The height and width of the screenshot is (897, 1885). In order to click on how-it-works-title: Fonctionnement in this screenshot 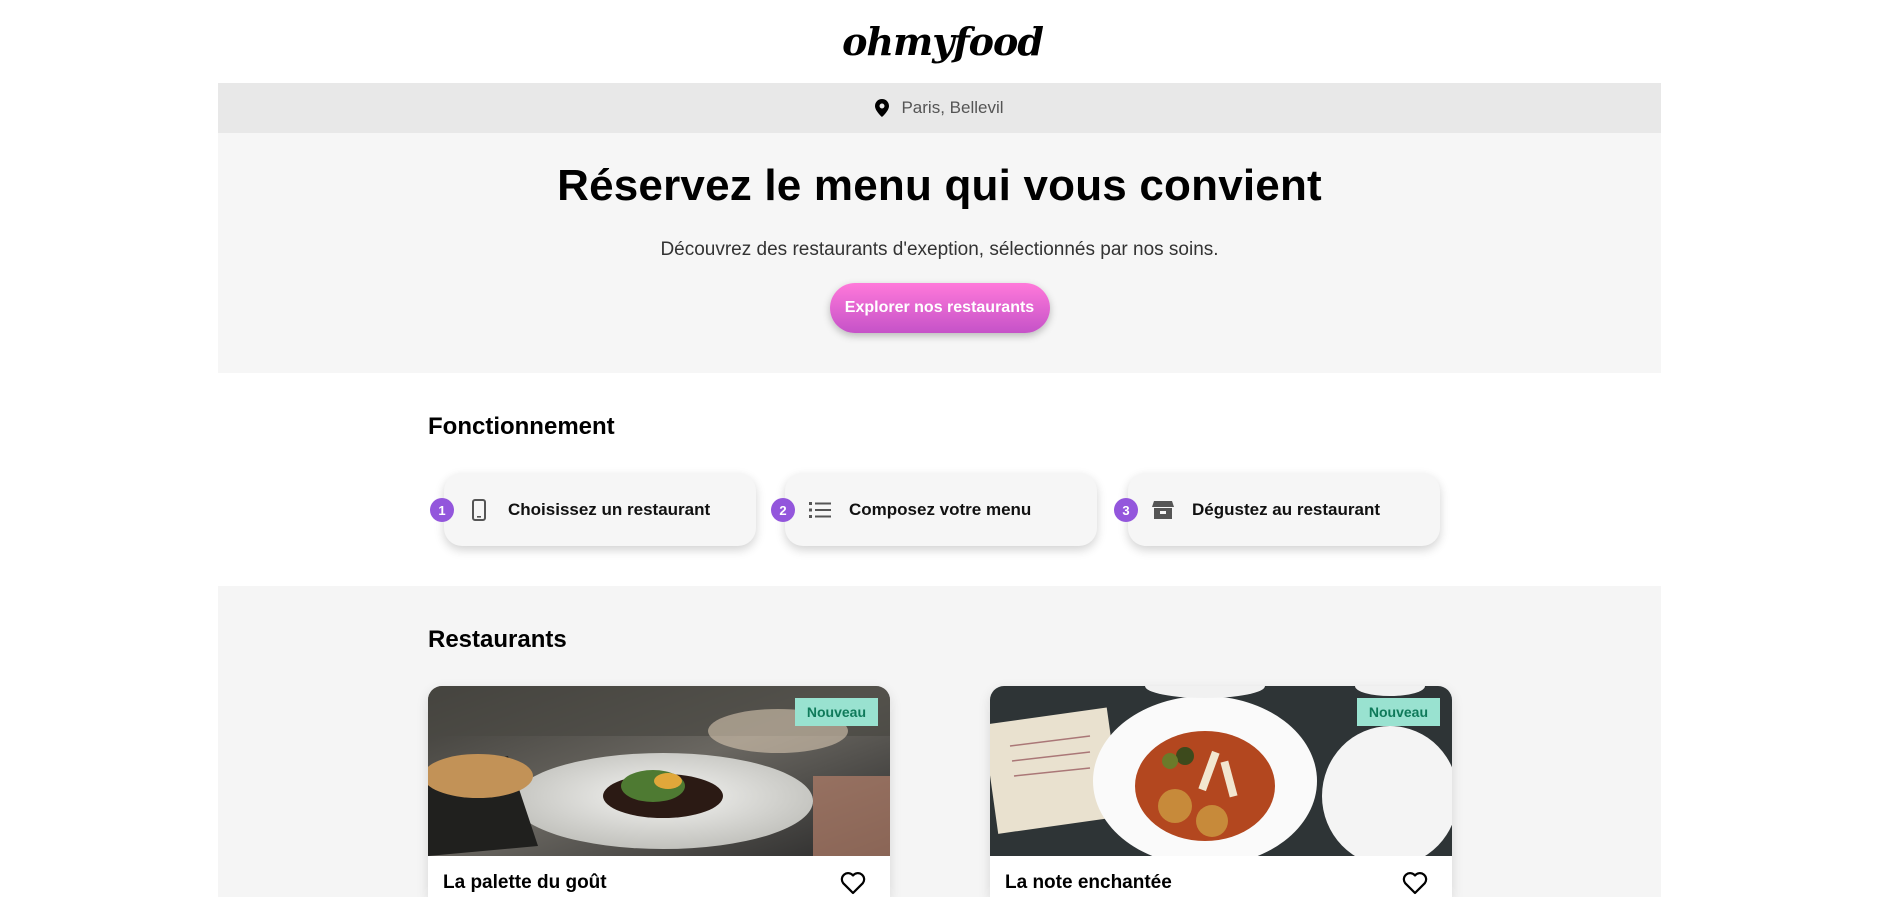, I will do `click(521, 426)`.